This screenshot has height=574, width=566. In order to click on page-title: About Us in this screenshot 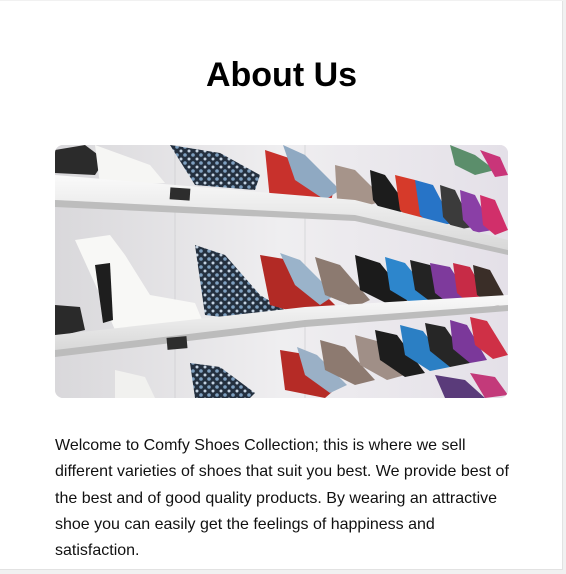, I will do `click(281, 75)`.